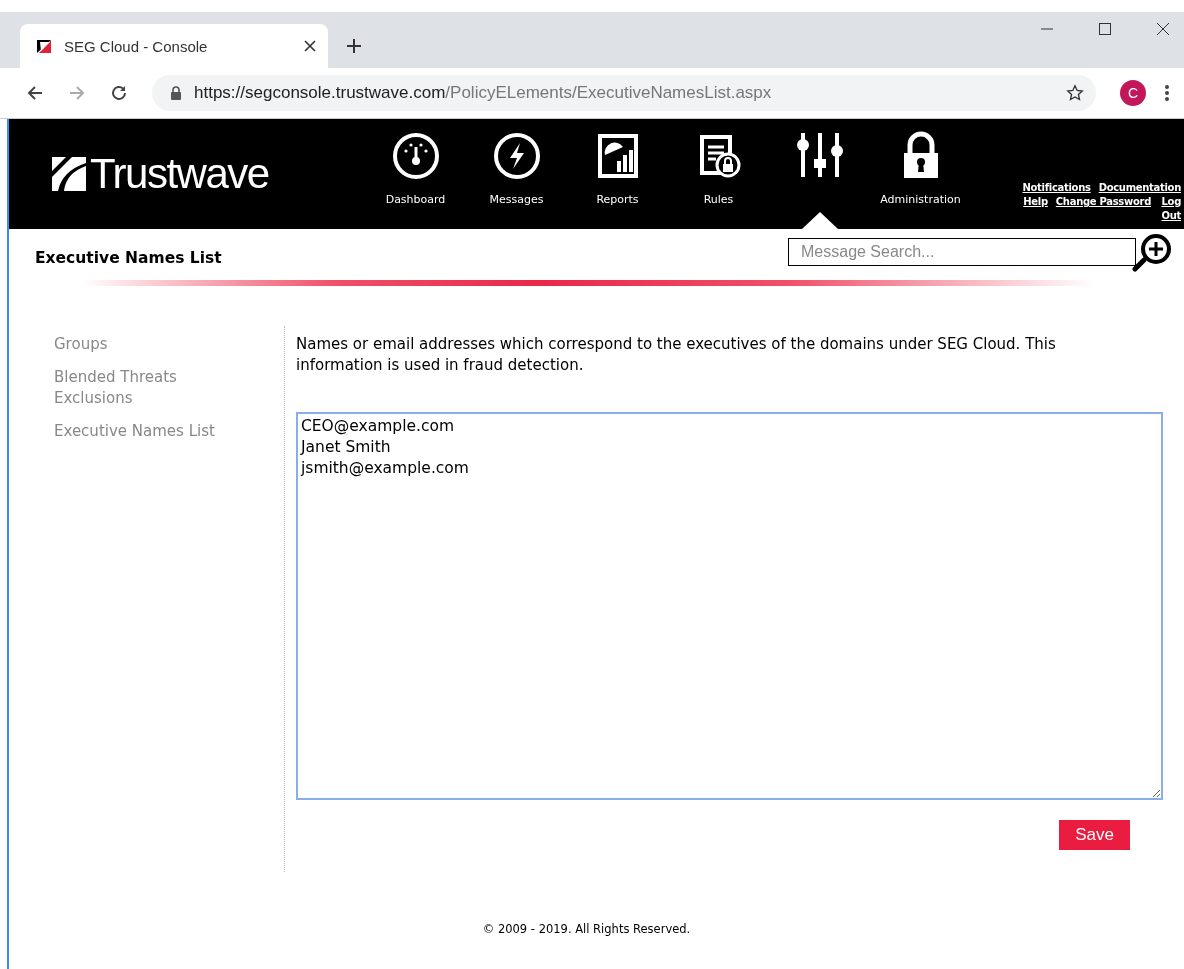 Image resolution: width=1184 pixels, height=969 pixels. Describe the element at coordinates (516, 156) in the screenshot. I see `lightning-icon` at that location.